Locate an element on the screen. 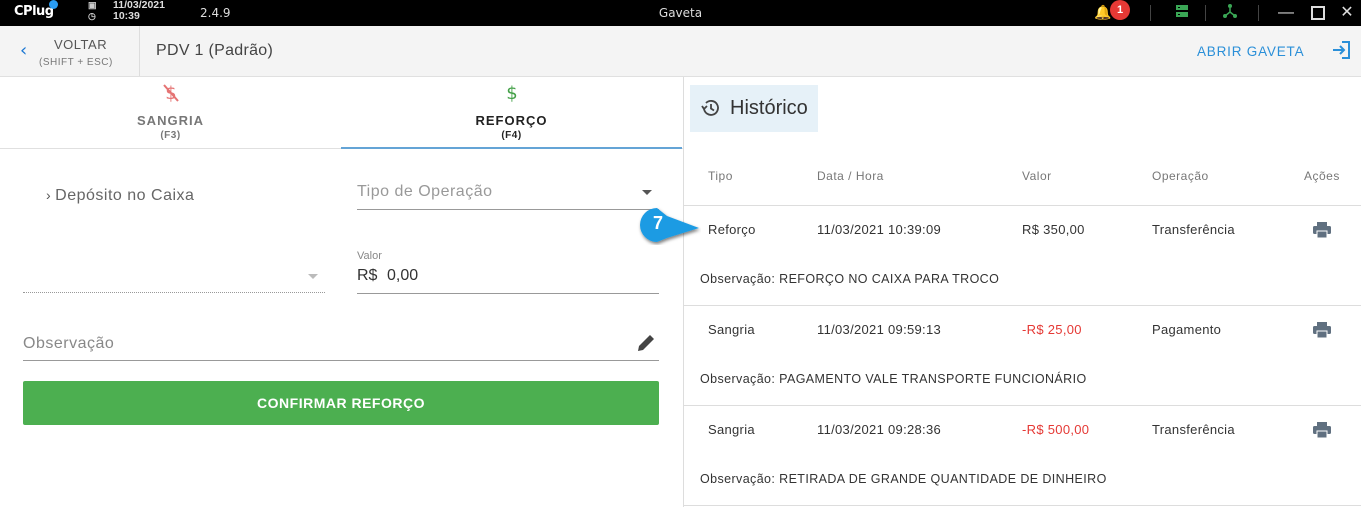  minimize-button: — is located at coordinates (1286, 13).